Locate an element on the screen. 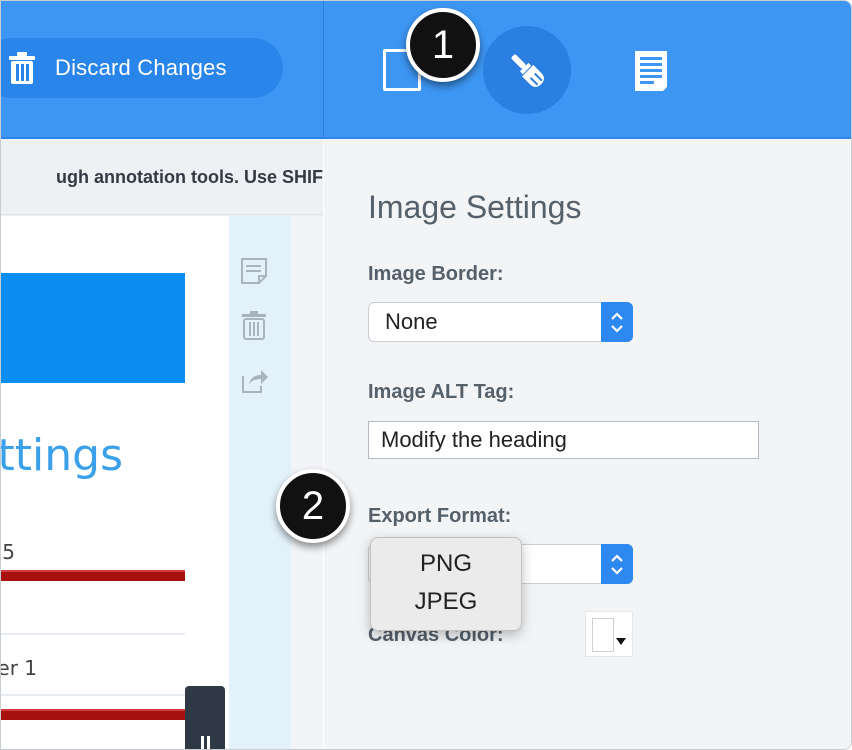 The height and width of the screenshot is (750, 852). step-badge-2: 2 is located at coordinates (313, 506).